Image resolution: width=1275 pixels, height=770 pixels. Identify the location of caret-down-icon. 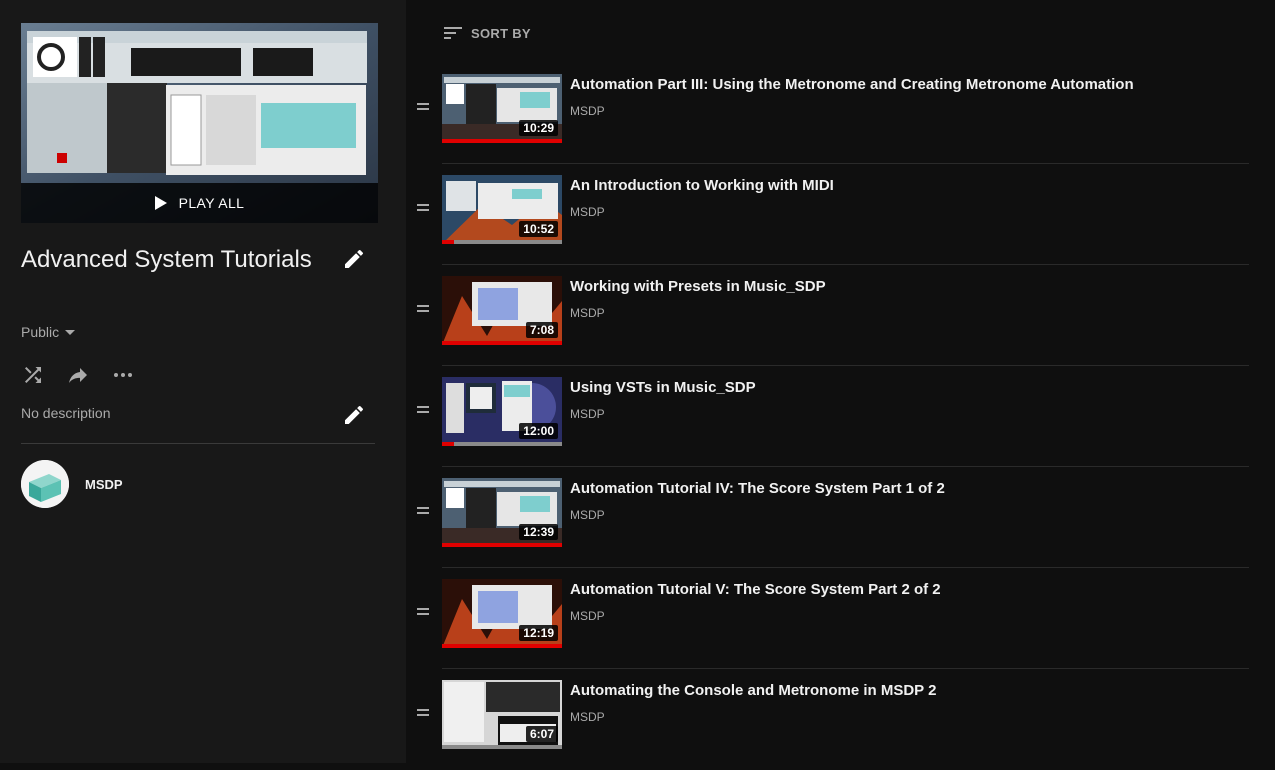
(70, 332).